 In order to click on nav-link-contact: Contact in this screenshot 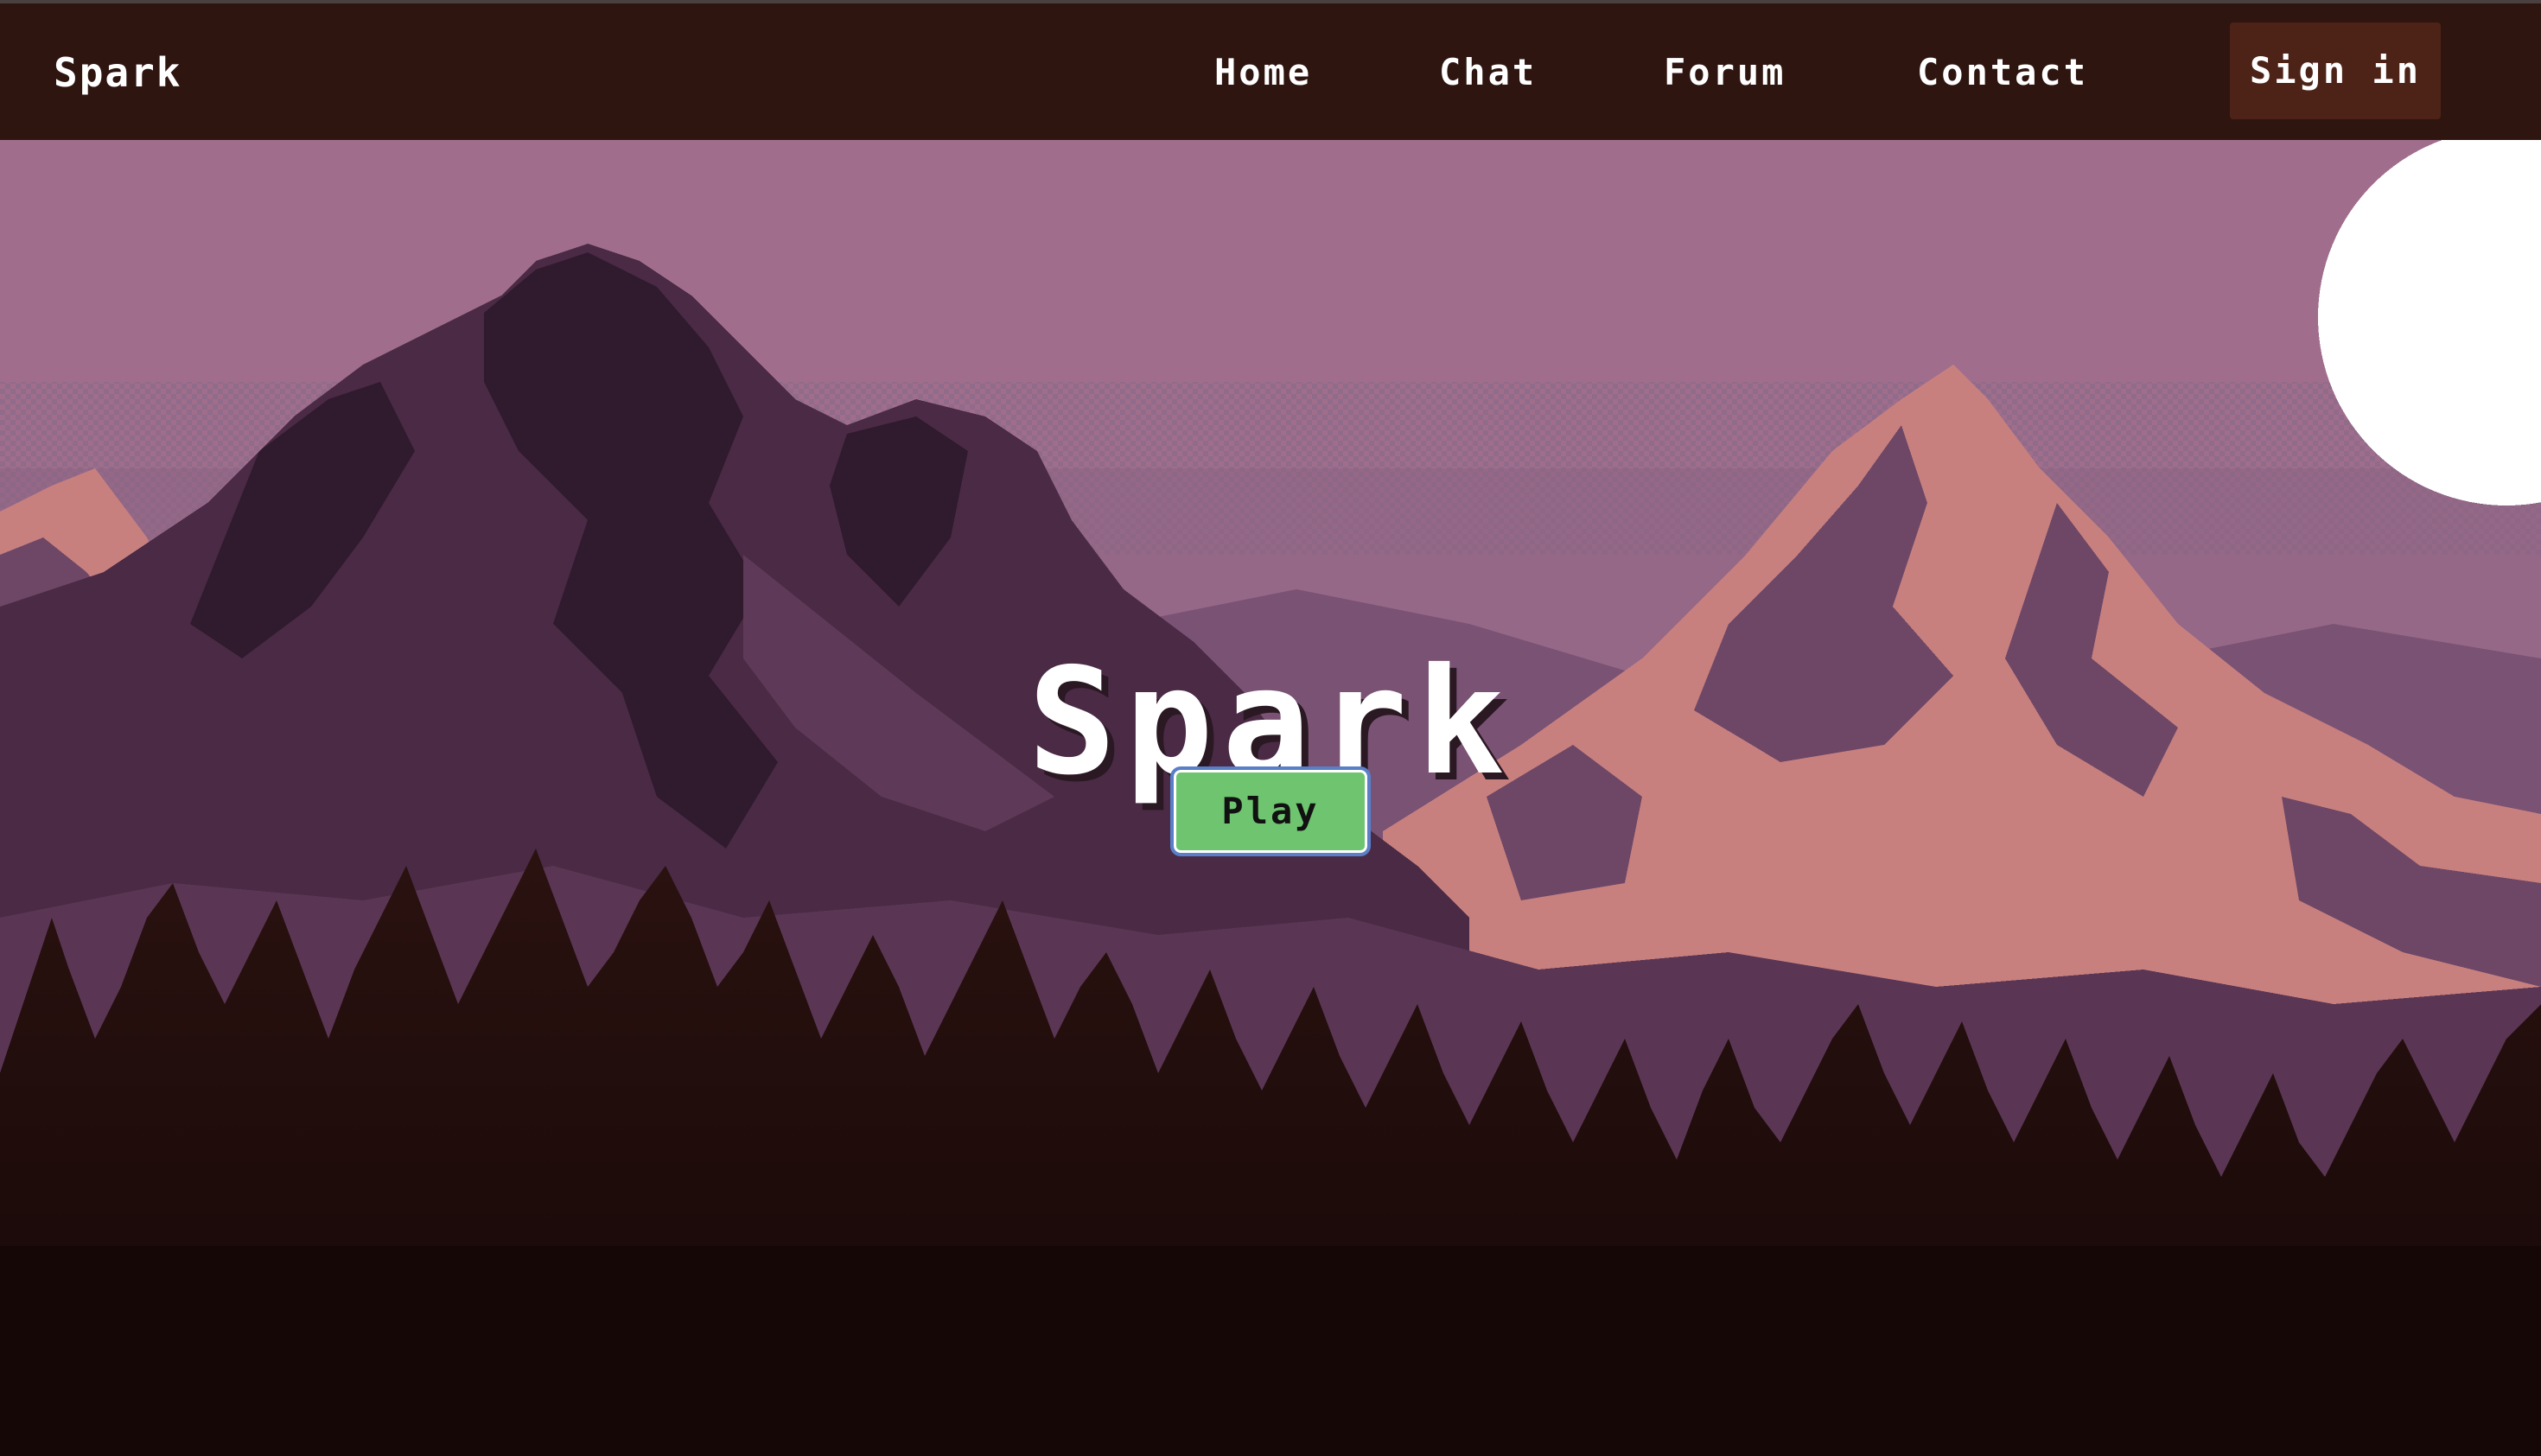, I will do `click(2002, 73)`.